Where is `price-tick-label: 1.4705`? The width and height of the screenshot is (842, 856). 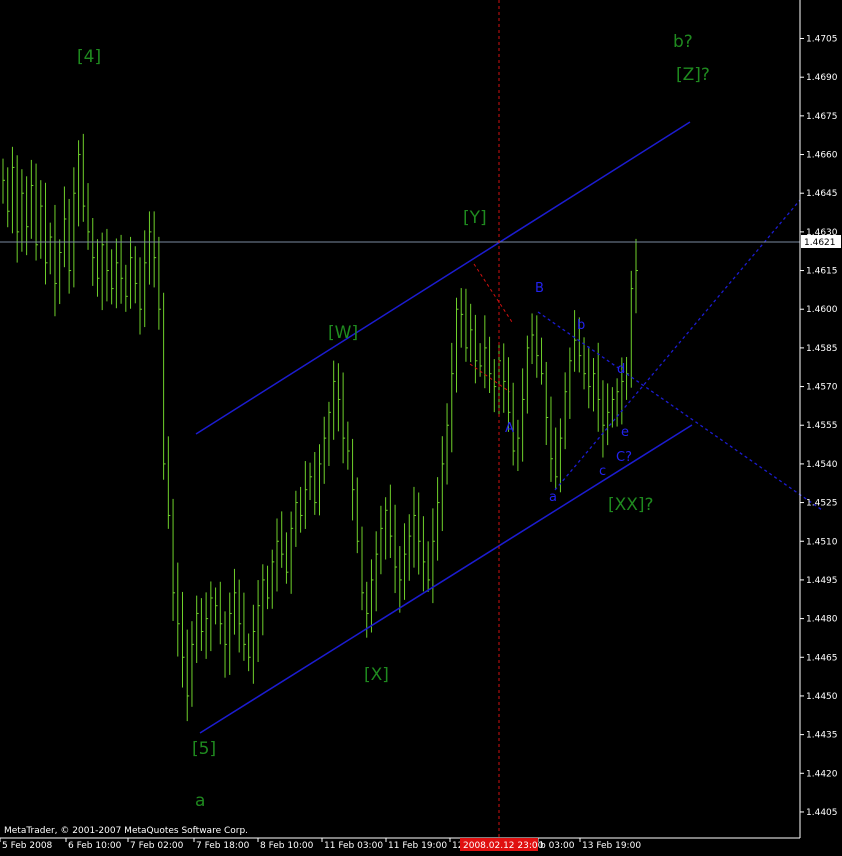
price-tick-label: 1.4705 is located at coordinates (822, 40).